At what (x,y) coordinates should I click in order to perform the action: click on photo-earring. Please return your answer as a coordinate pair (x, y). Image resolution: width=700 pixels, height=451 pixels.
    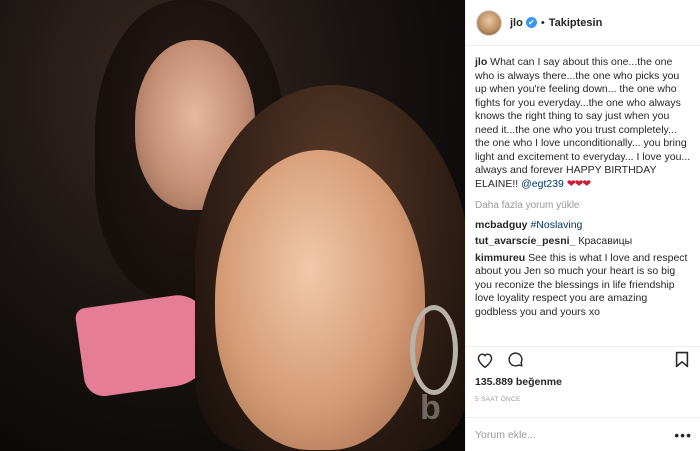
    Looking at the image, I should click on (434, 350).